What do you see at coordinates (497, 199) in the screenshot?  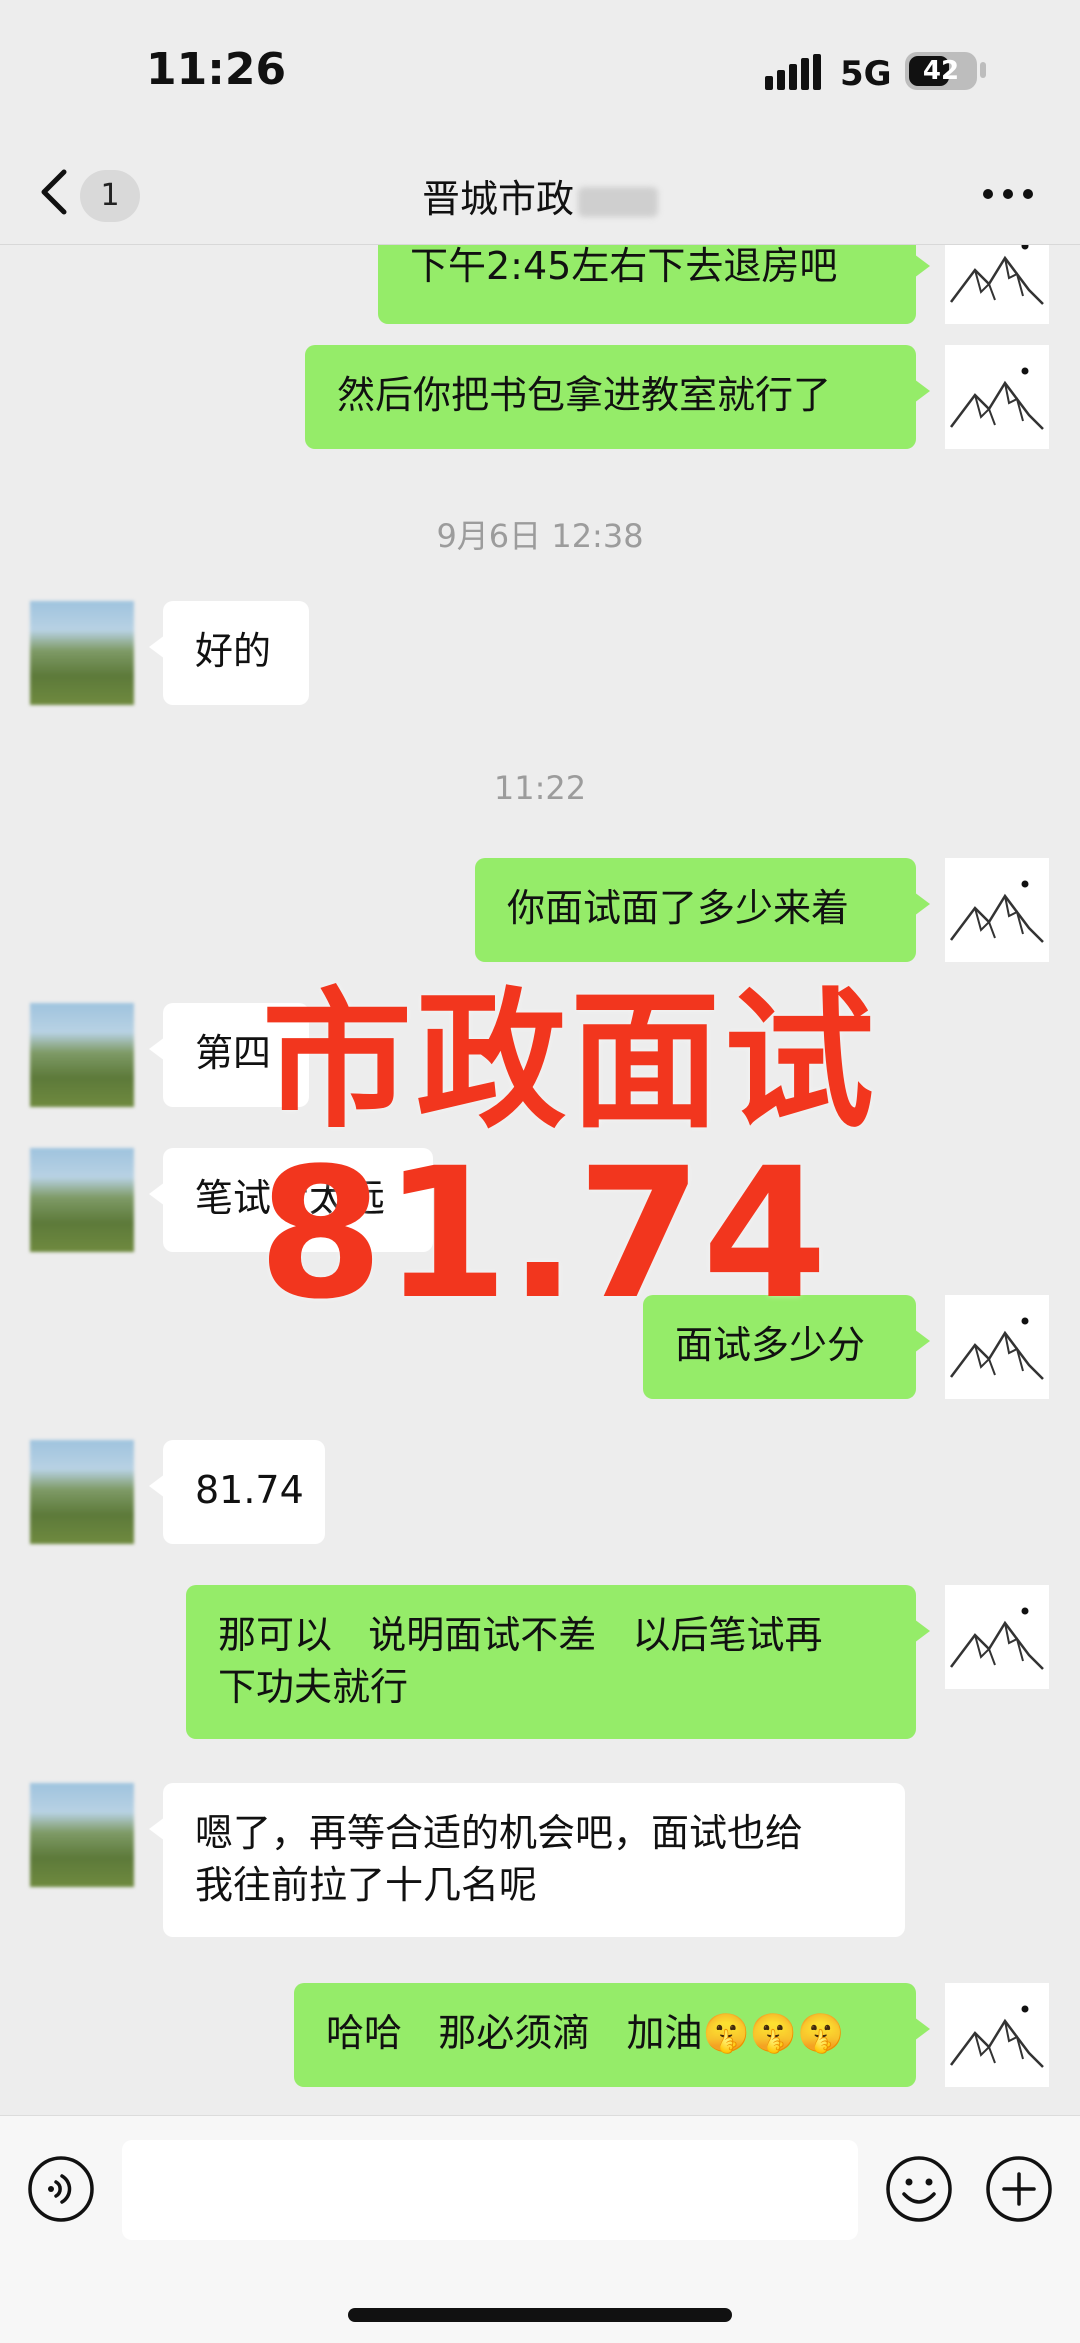 I see `chat-title-text: 晋城市政` at bounding box center [497, 199].